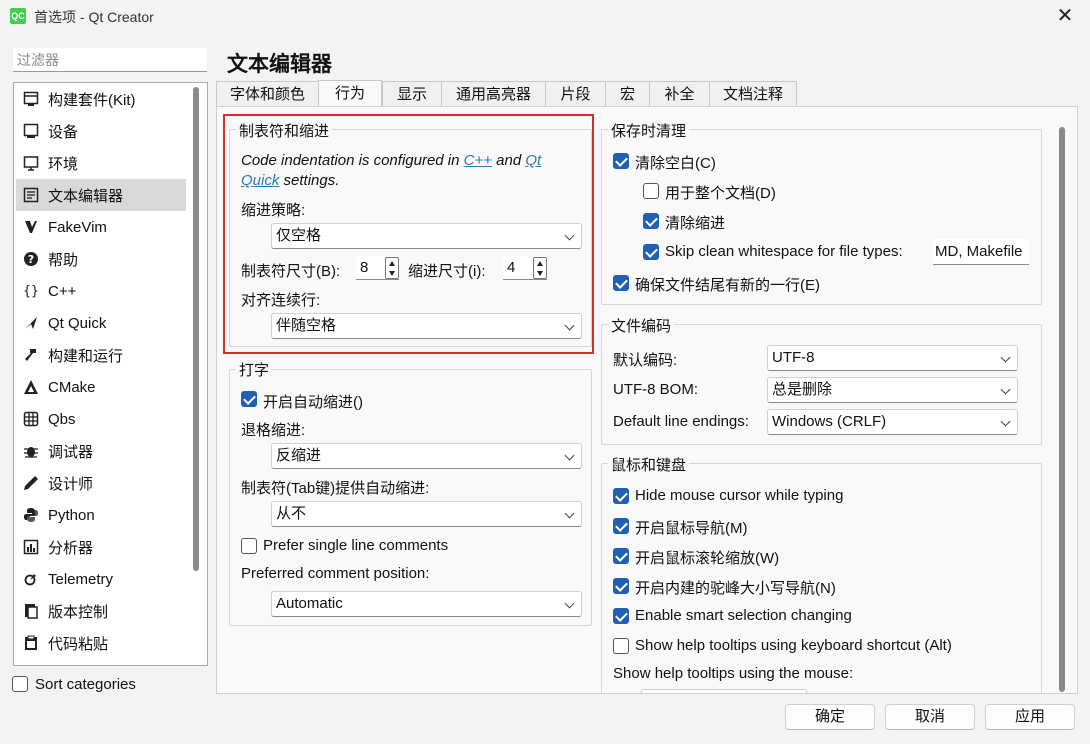 This screenshot has width=1090, height=744. I want to click on category-label: C++, so click(62, 291).